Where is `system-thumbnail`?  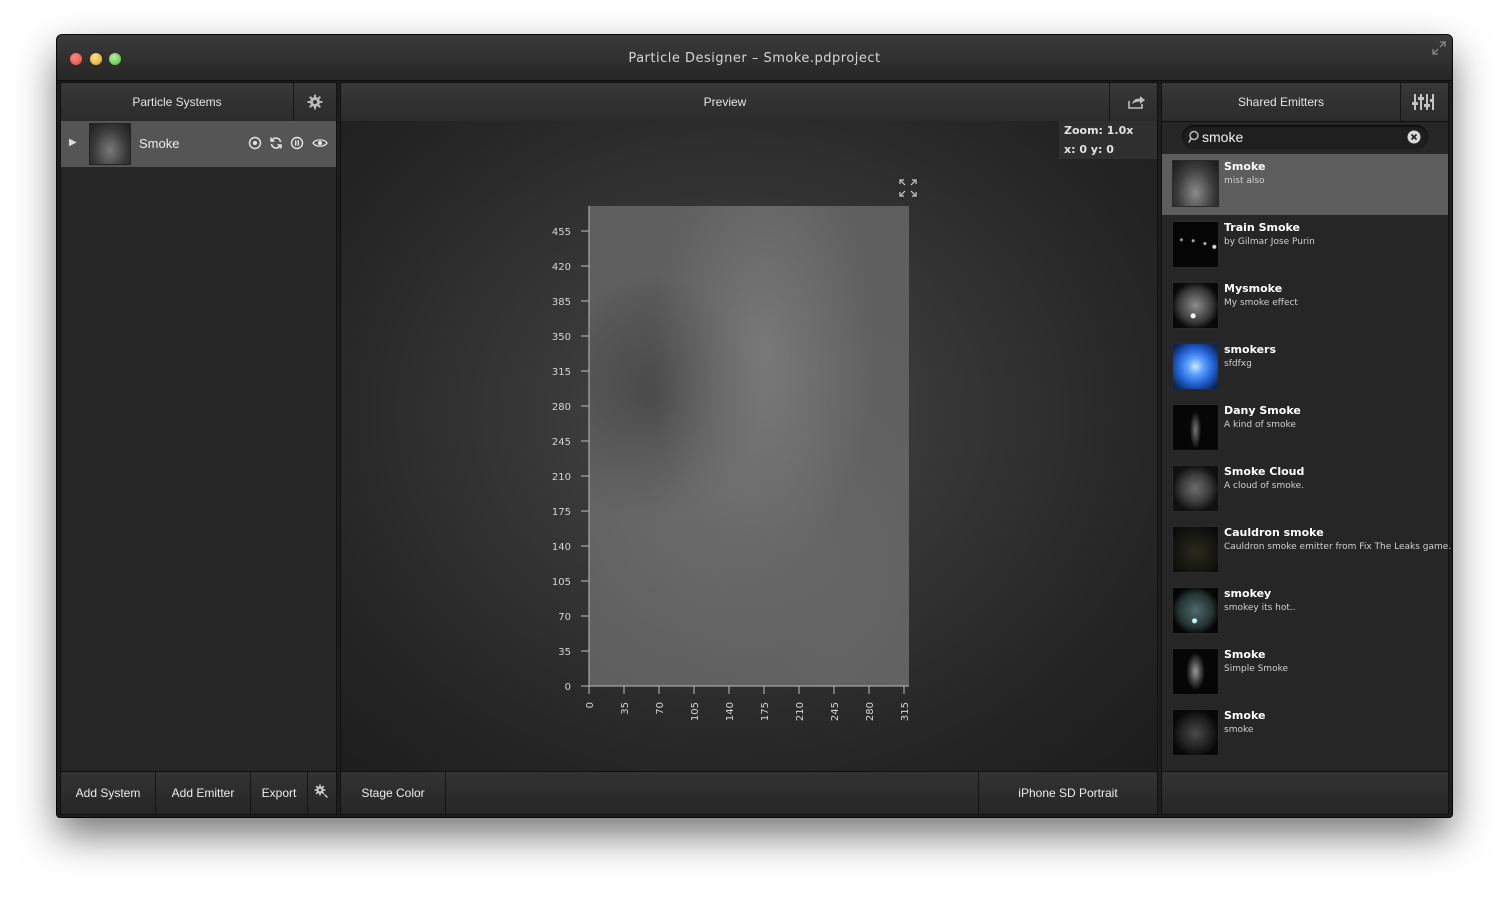 system-thumbnail is located at coordinates (110, 144).